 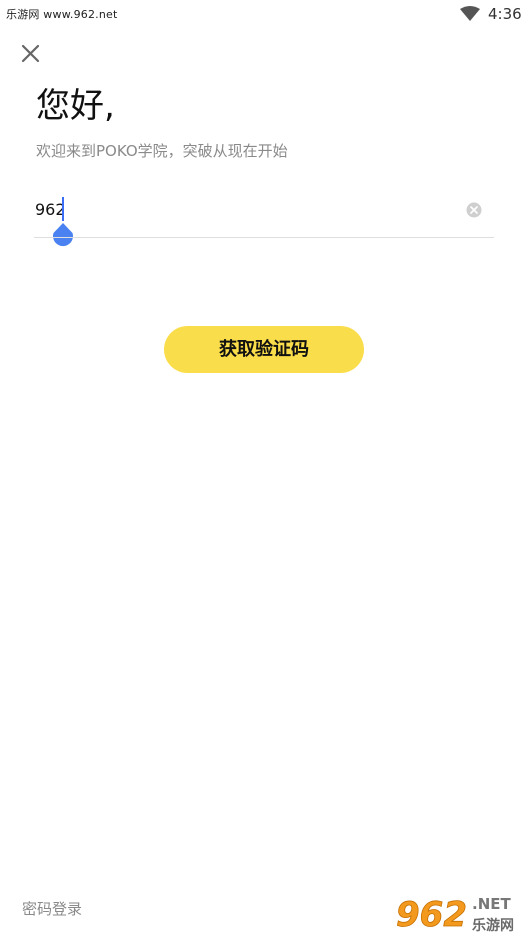 I want to click on clock: 4:36, so click(x=505, y=14).